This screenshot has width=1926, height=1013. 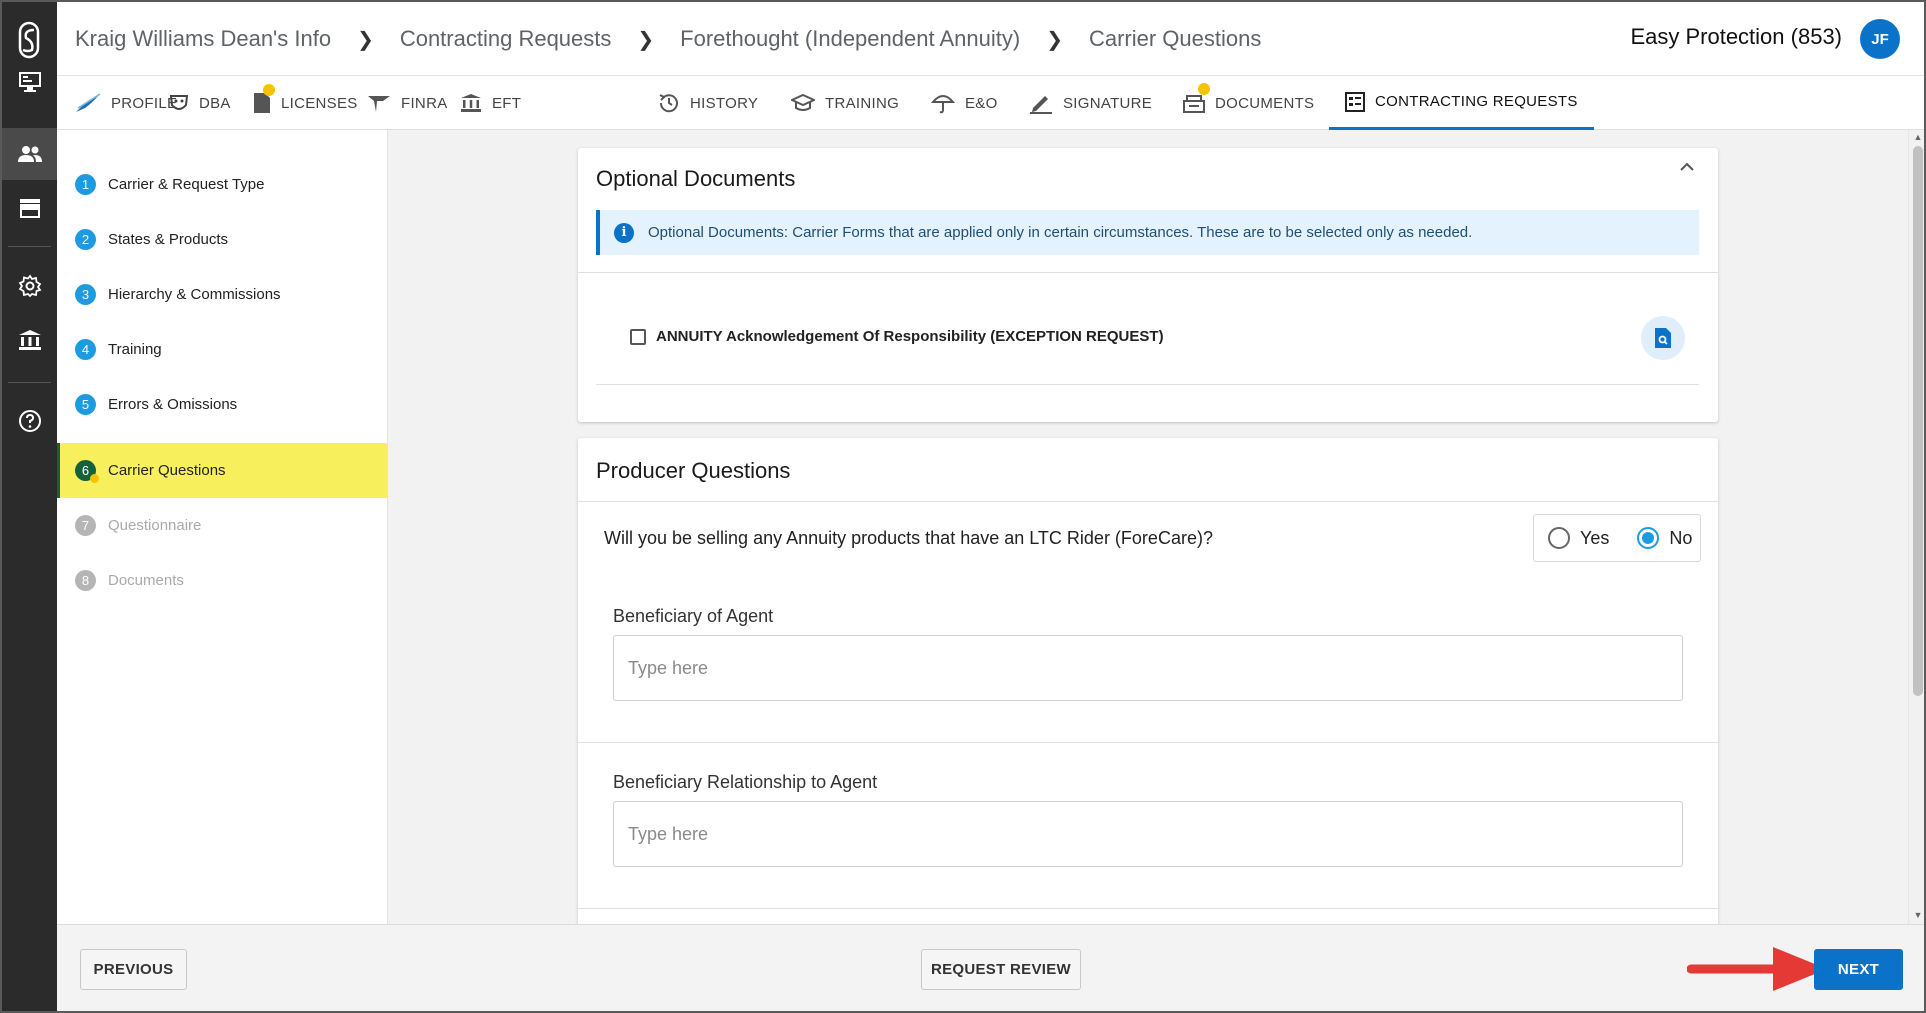 What do you see at coordinates (638, 336) in the screenshot?
I see `document-checkbox` at bounding box center [638, 336].